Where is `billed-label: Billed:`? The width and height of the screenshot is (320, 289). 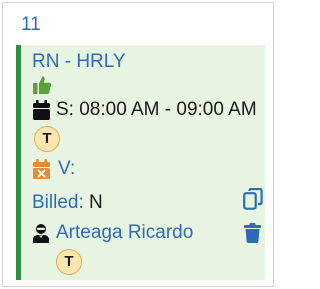
billed-label: Billed: is located at coordinates (58, 202).